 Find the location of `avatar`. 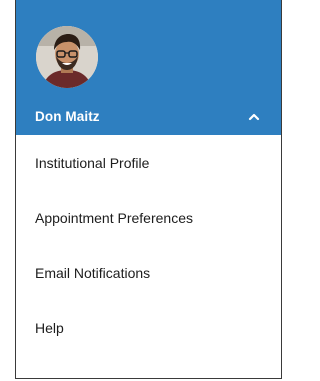

avatar is located at coordinates (67, 57).